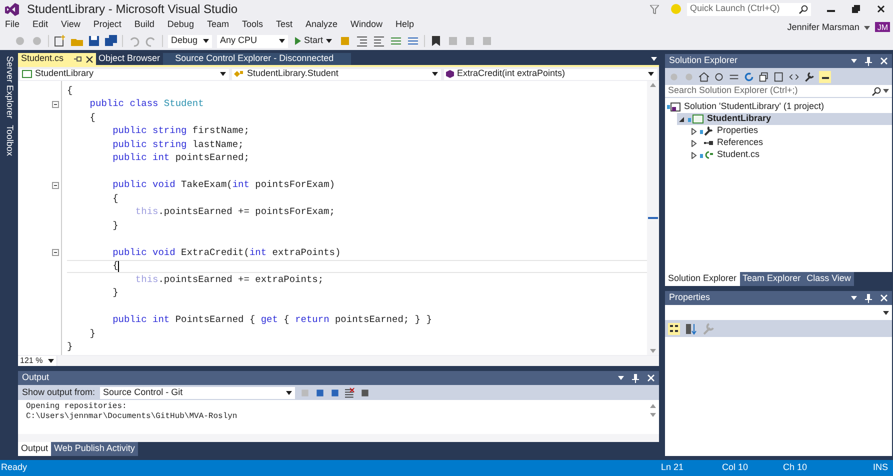 The image size is (893, 476). What do you see at coordinates (252, 41) in the screenshot?
I see `platform-dropdown: Any CPU` at bounding box center [252, 41].